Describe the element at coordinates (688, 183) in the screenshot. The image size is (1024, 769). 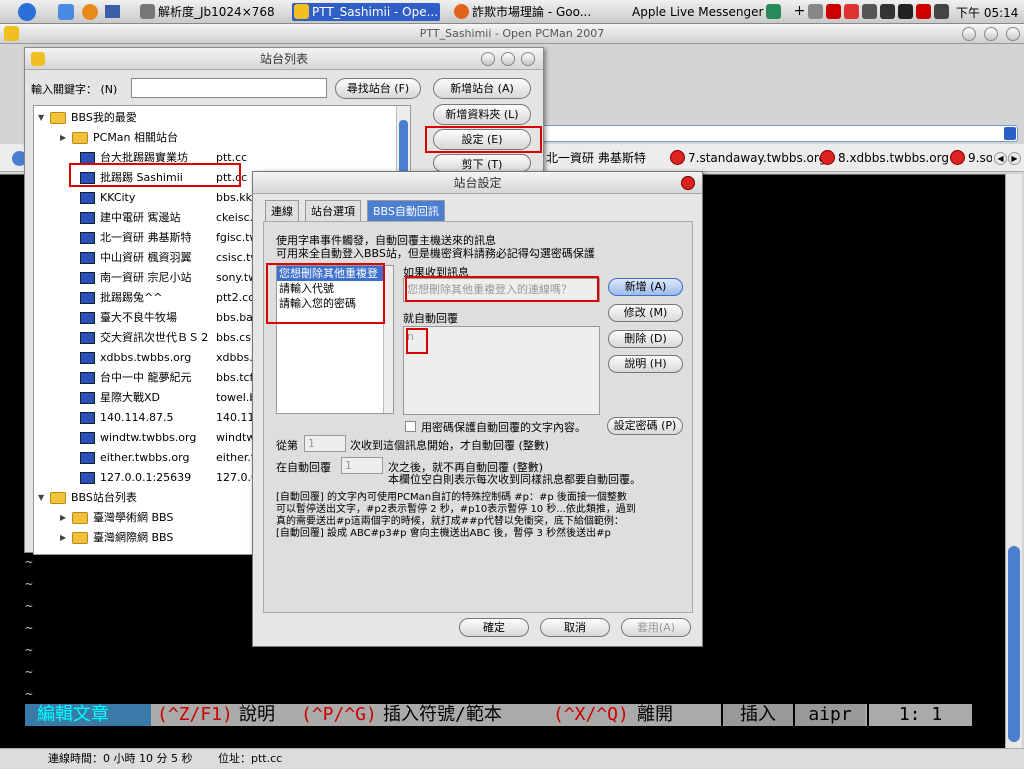
I see `close-icon` at that location.